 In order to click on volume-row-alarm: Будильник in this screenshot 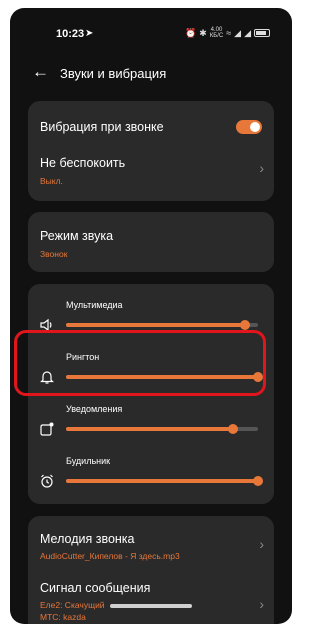, I will do `click(151, 469)`.